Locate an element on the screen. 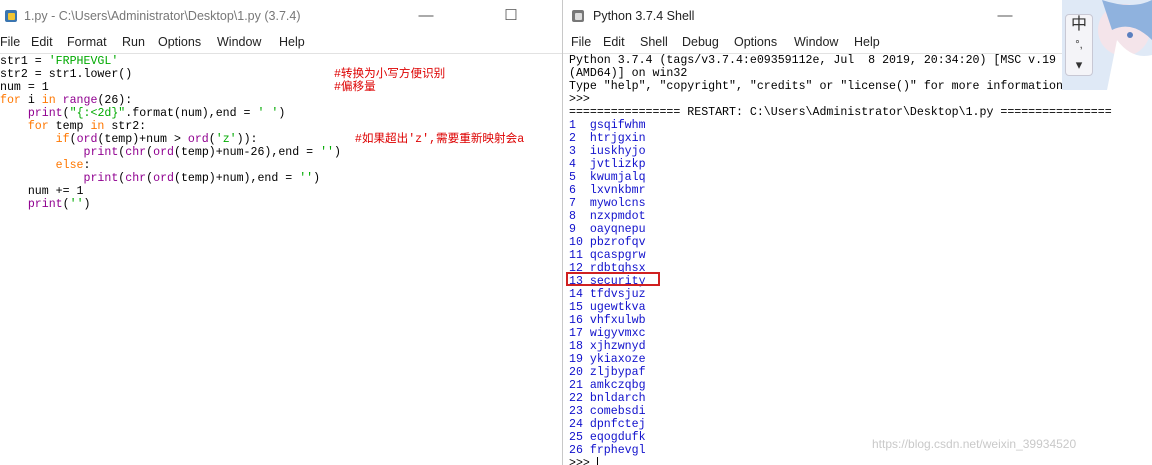 This screenshot has width=1152, height=465. code-line: print(chr(ord(temp)+num),end = '') is located at coordinates (202, 178).